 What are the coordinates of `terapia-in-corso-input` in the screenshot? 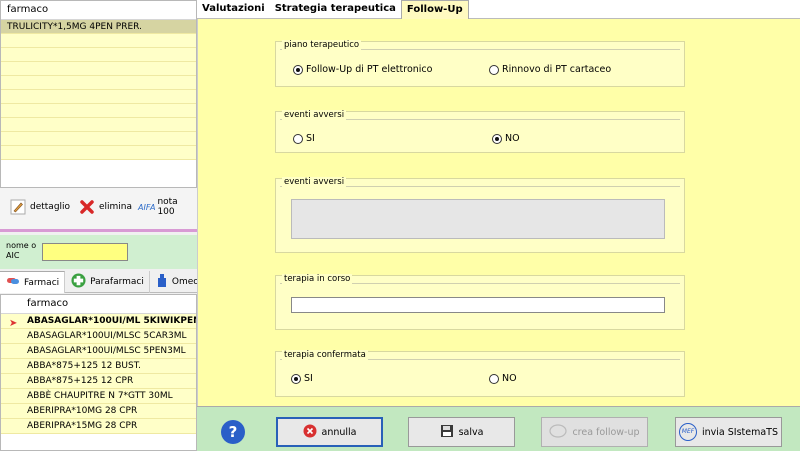 It's located at (478, 305).